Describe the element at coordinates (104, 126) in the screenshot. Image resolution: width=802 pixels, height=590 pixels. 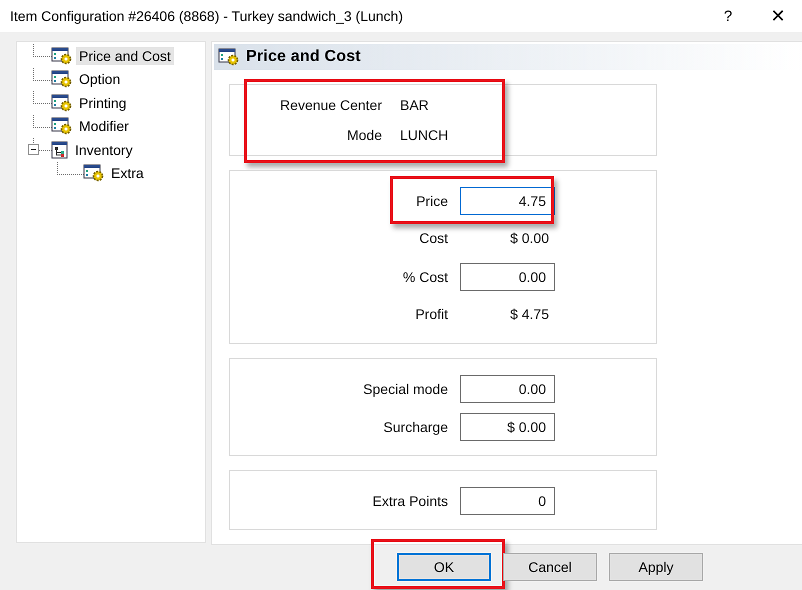
I see `tree-item: Modifier` at that location.